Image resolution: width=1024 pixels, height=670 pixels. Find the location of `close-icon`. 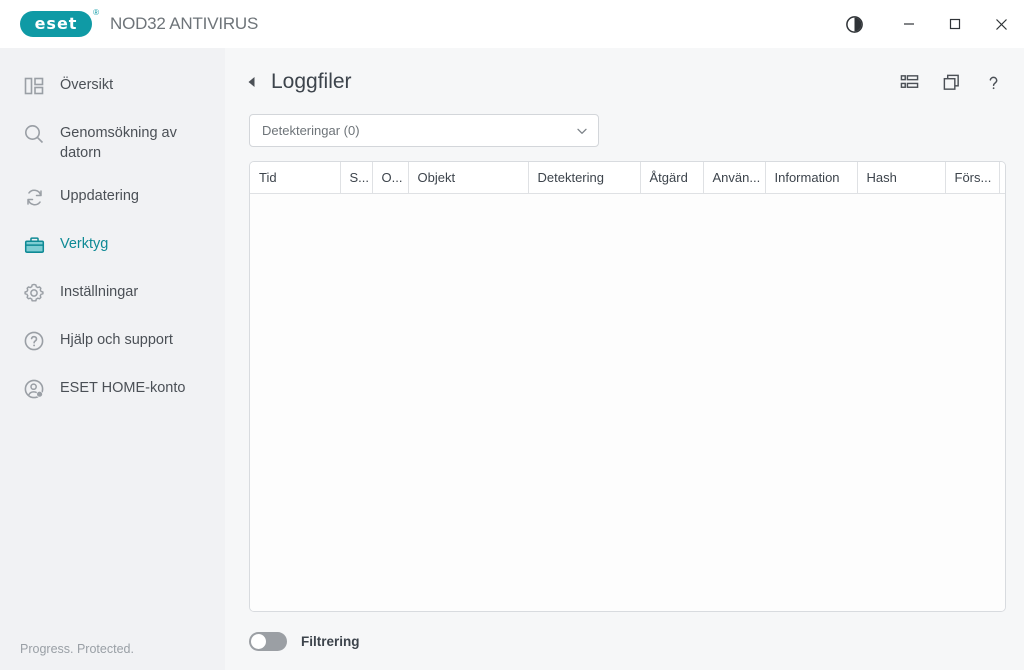

close-icon is located at coordinates (1001, 24).